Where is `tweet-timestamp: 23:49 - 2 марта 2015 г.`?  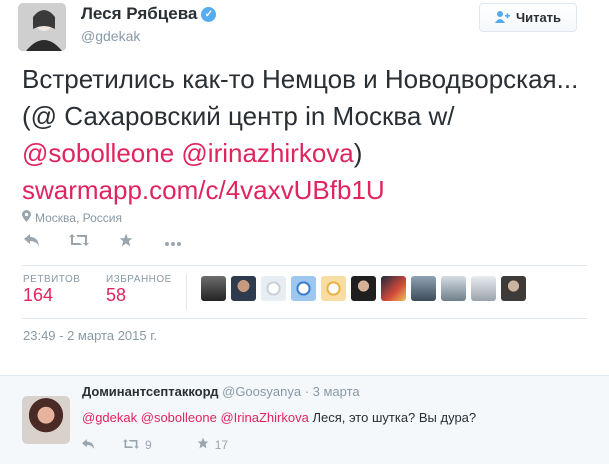
tweet-timestamp: 23:49 - 2 марта 2015 г. is located at coordinates (90, 335).